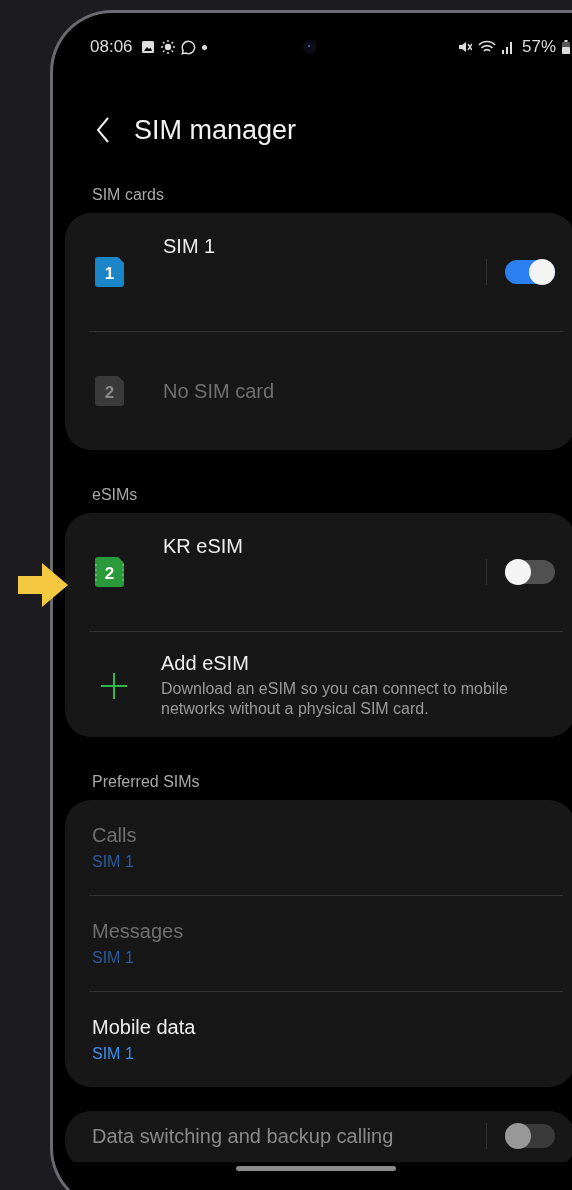  What do you see at coordinates (204, 47) in the screenshot?
I see `dot-icon` at bounding box center [204, 47].